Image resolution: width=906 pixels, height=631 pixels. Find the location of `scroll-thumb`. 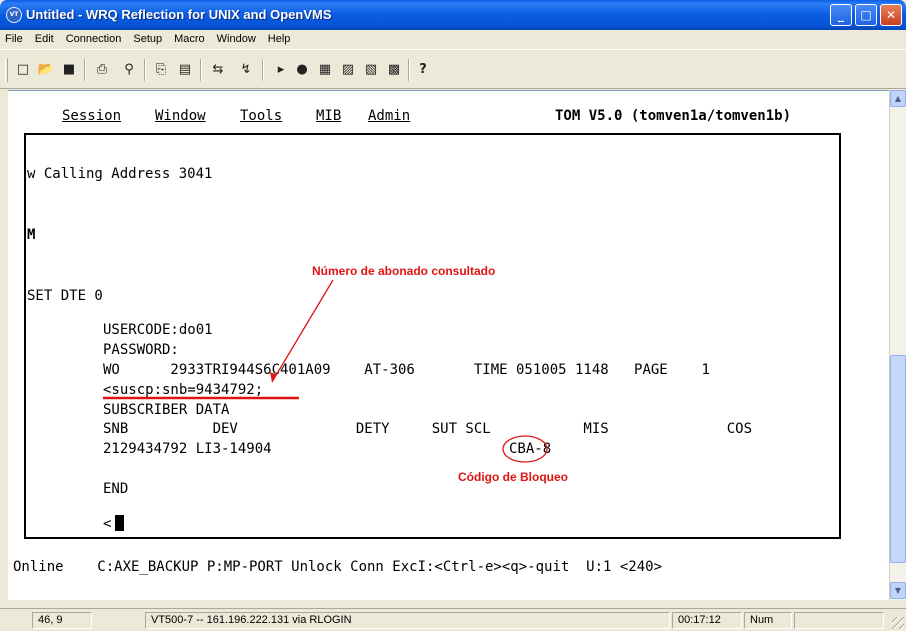

scroll-thumb is located at coordinates (898, 459).